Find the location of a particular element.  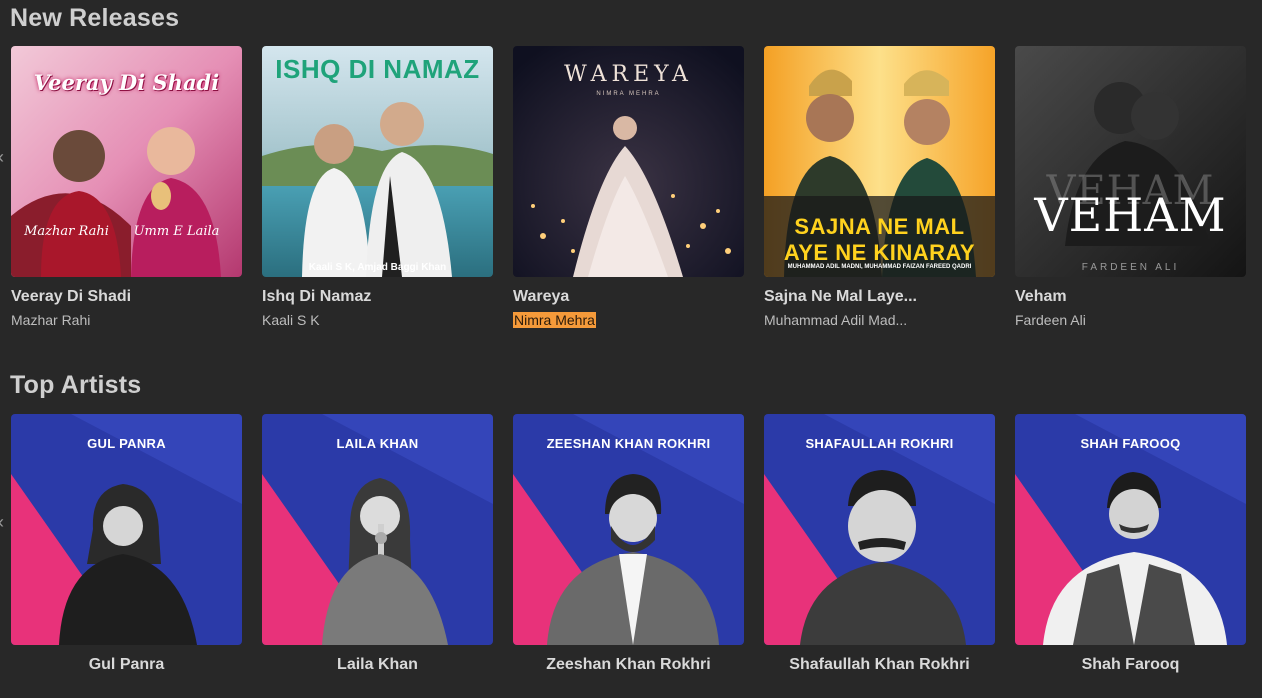

artist-card-shah-farooq: SHAH FAROOQ Shah Farooq is located at coordinates (1130, 544).